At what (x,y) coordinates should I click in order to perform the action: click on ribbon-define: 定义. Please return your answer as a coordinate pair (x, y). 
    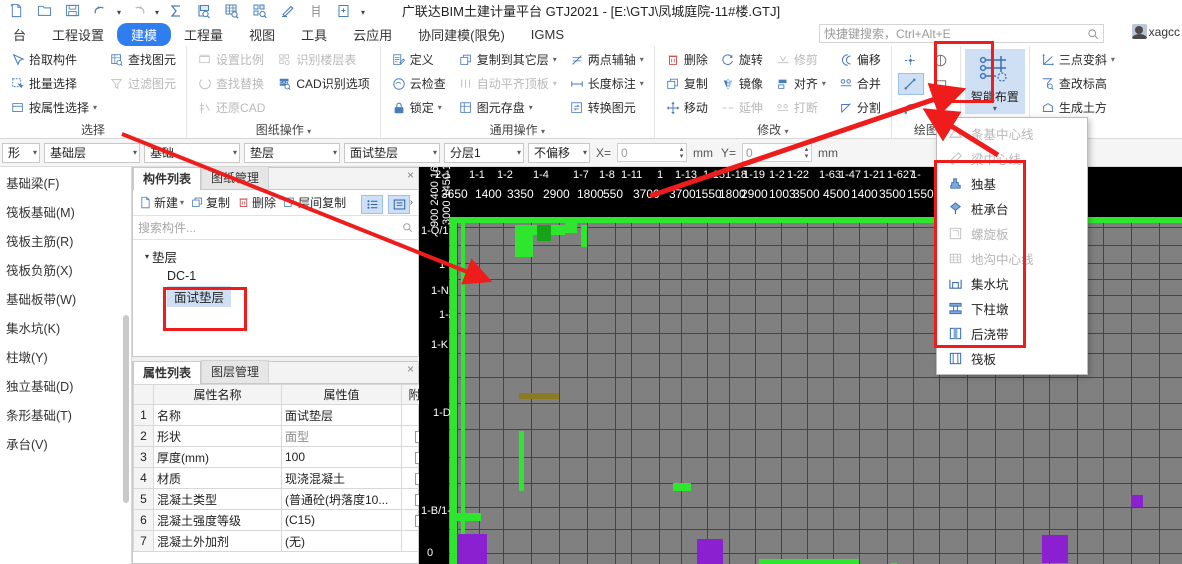
    Looking at the image, I should click on (418, 59).